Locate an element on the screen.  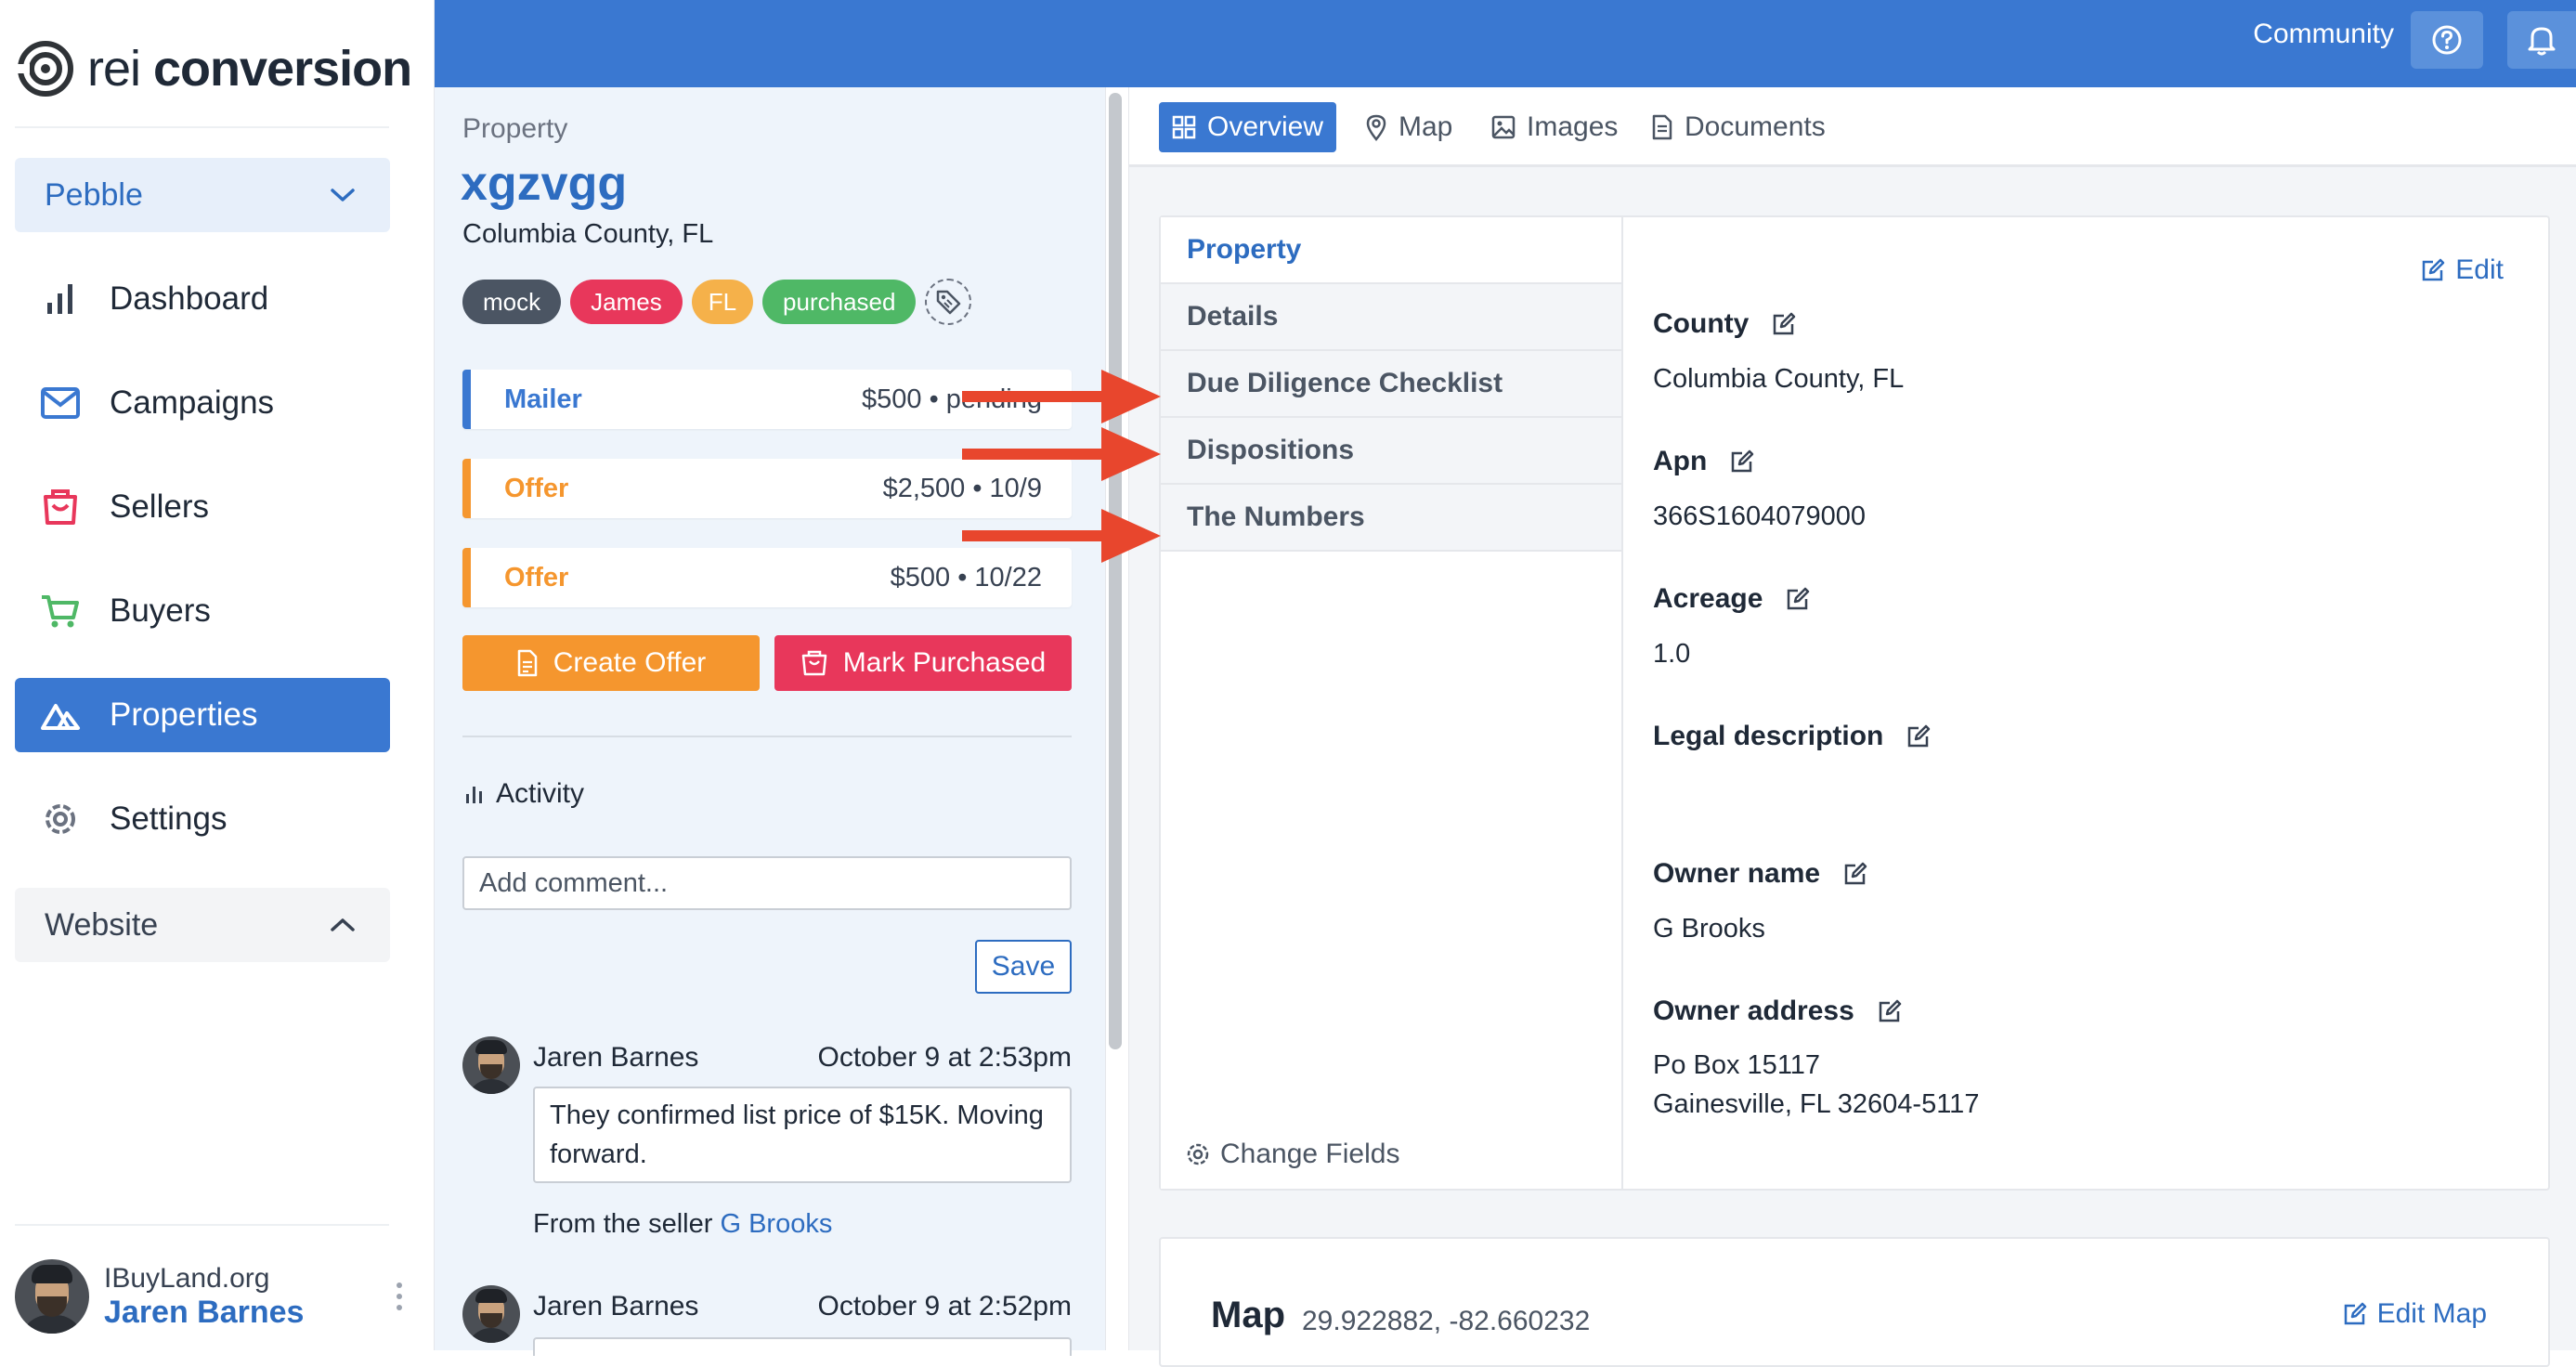
tab-images: Images is located at coordinates (1555, 127).